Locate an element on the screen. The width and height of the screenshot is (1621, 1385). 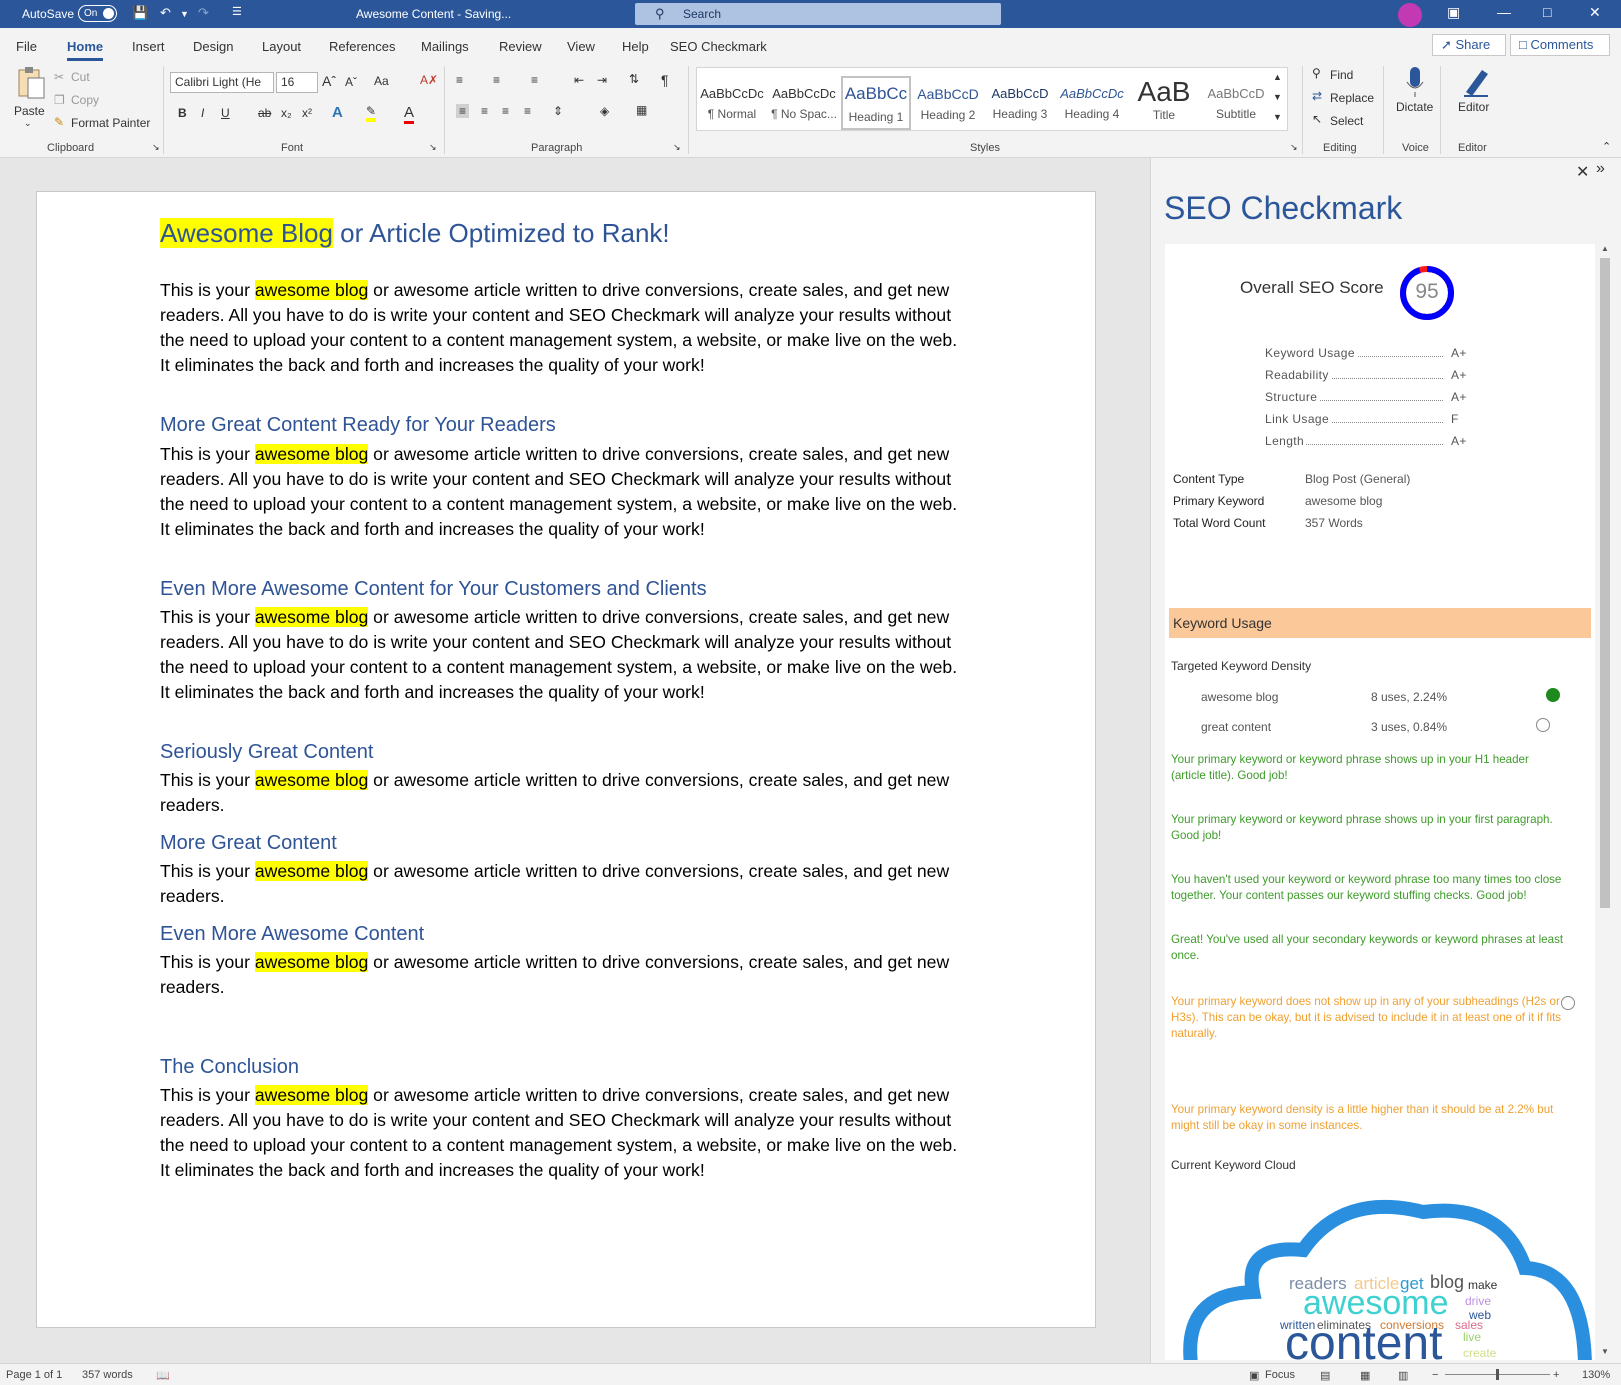
heading: Seriously Great Content is located at coordinates (266, 752).